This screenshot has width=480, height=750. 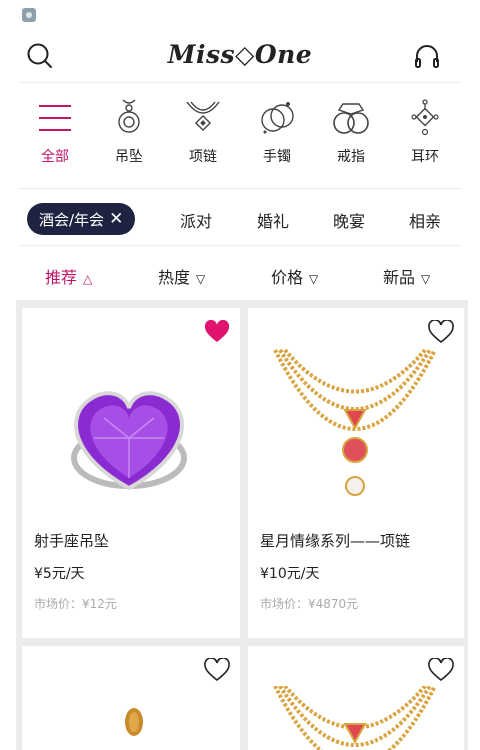 I want to click on header: Miss◇One, so click(x=240, y=56).